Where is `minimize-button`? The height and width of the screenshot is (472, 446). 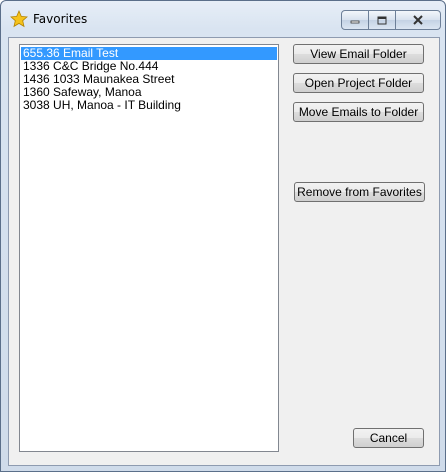 minimize-button is located at coordinates (355, 20).